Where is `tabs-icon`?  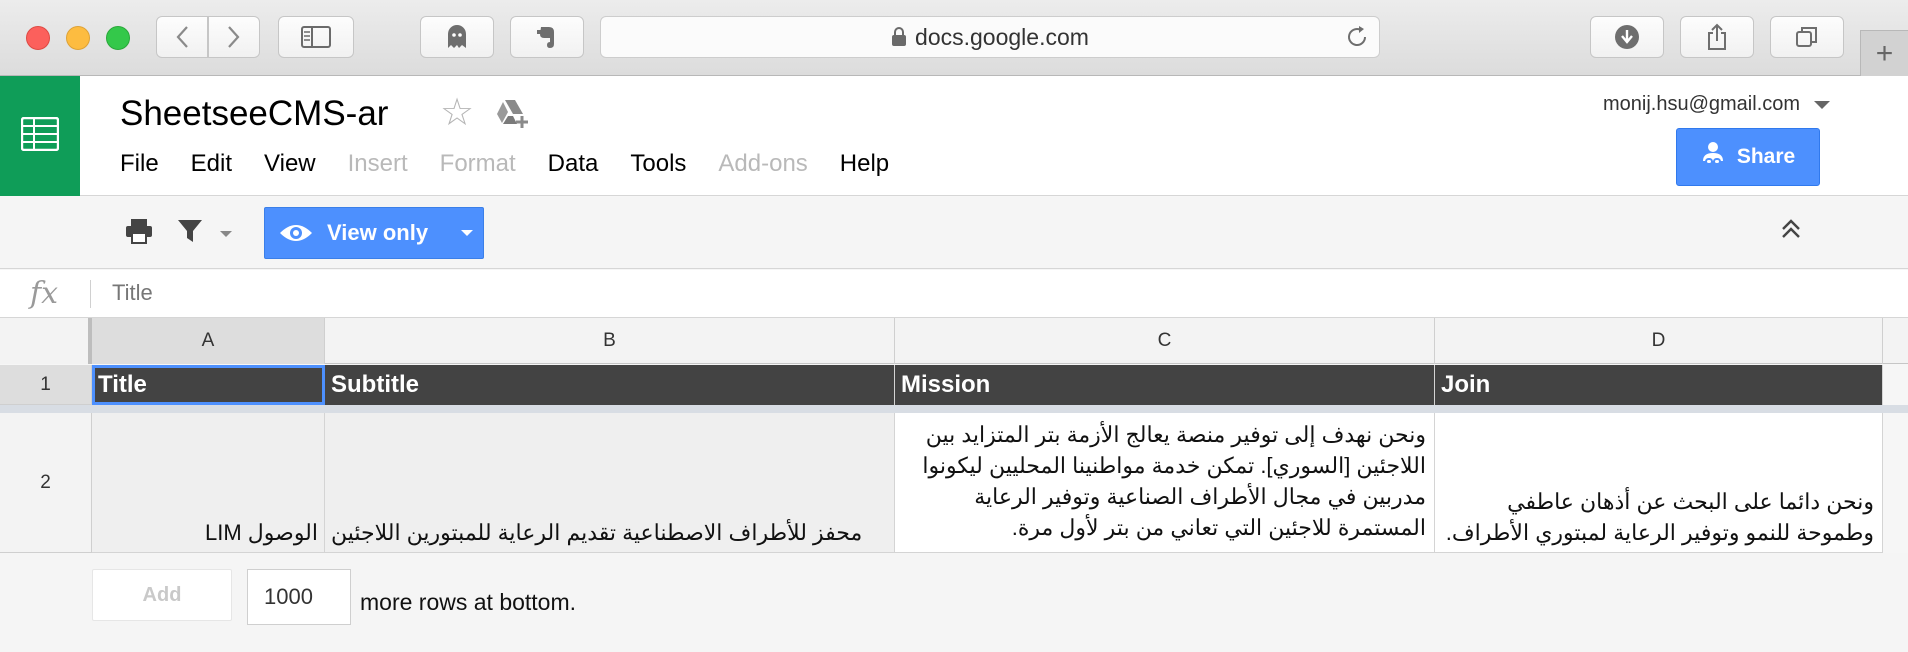
tabs-icon is located at coordinates (1807, 37).